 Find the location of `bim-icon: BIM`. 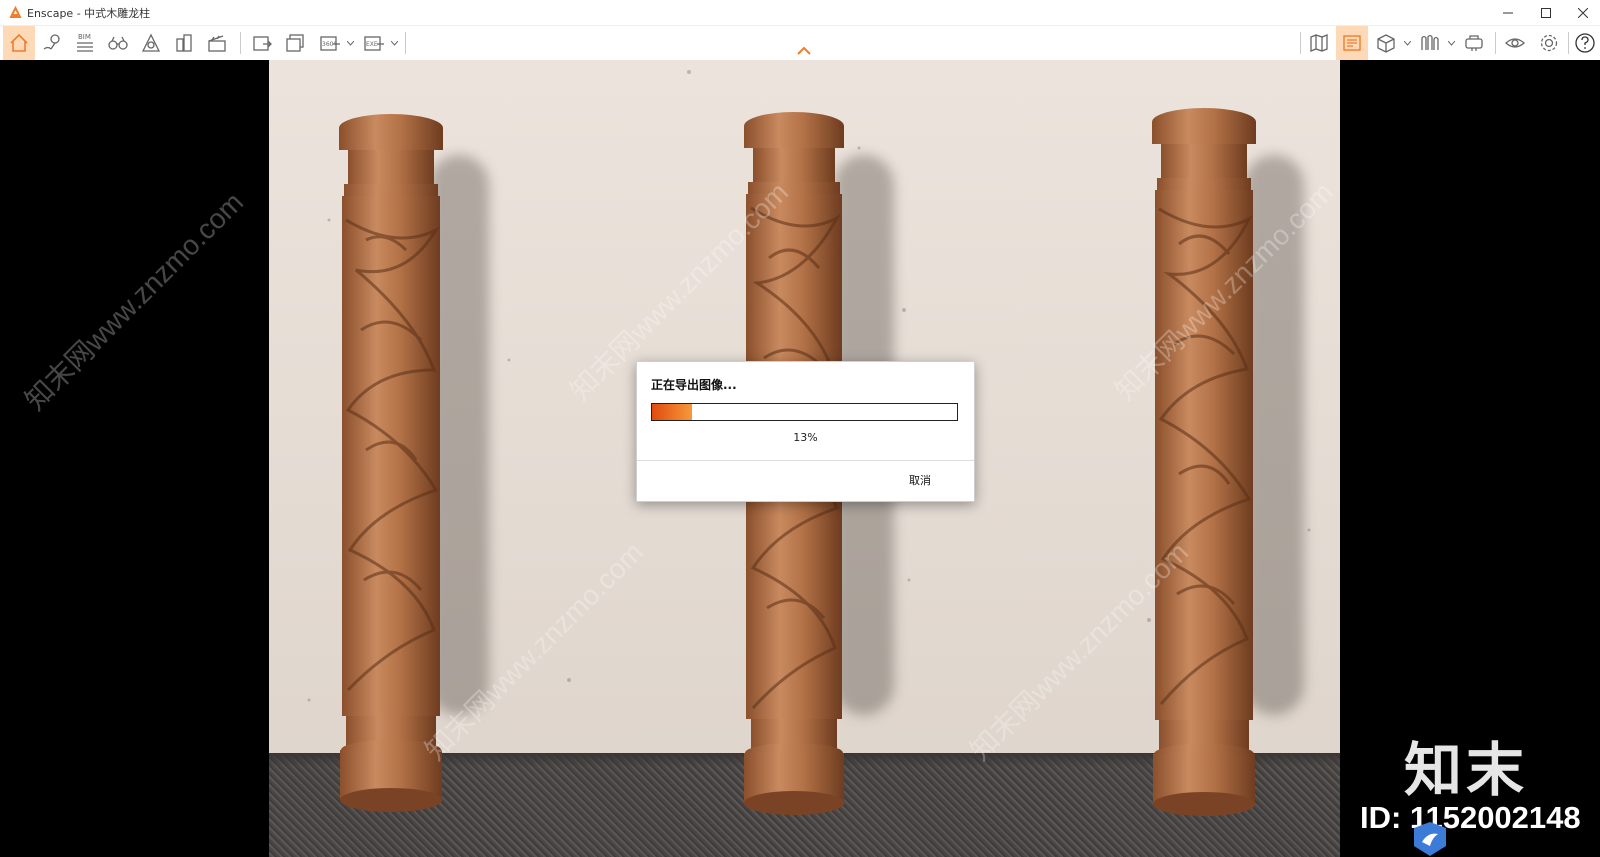

bim-icon: BIM is located at coordinates (85, 42).